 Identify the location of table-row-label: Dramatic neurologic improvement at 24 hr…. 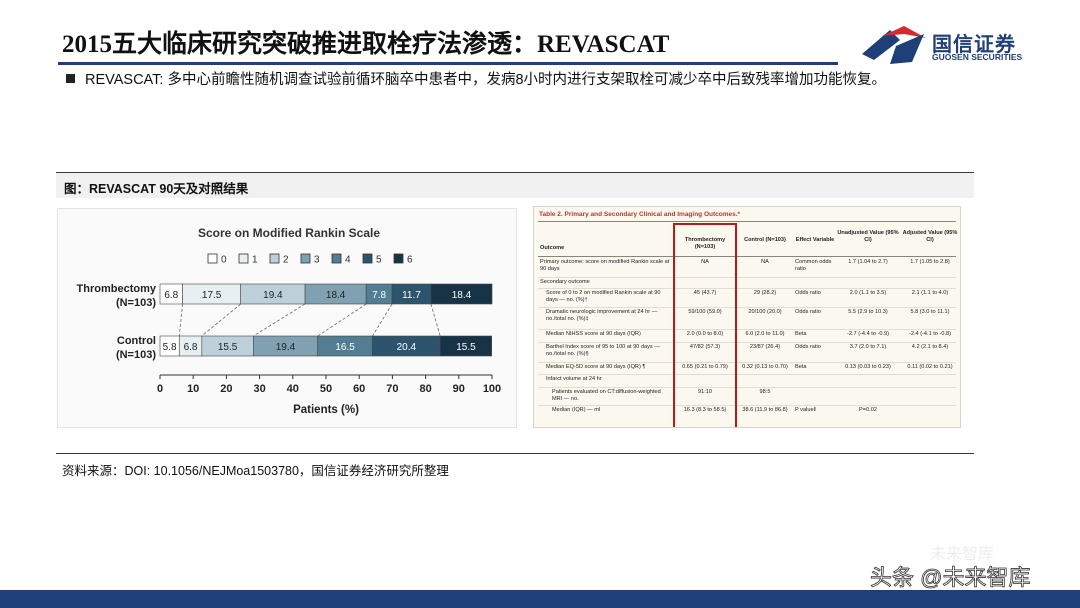
(602, 315).